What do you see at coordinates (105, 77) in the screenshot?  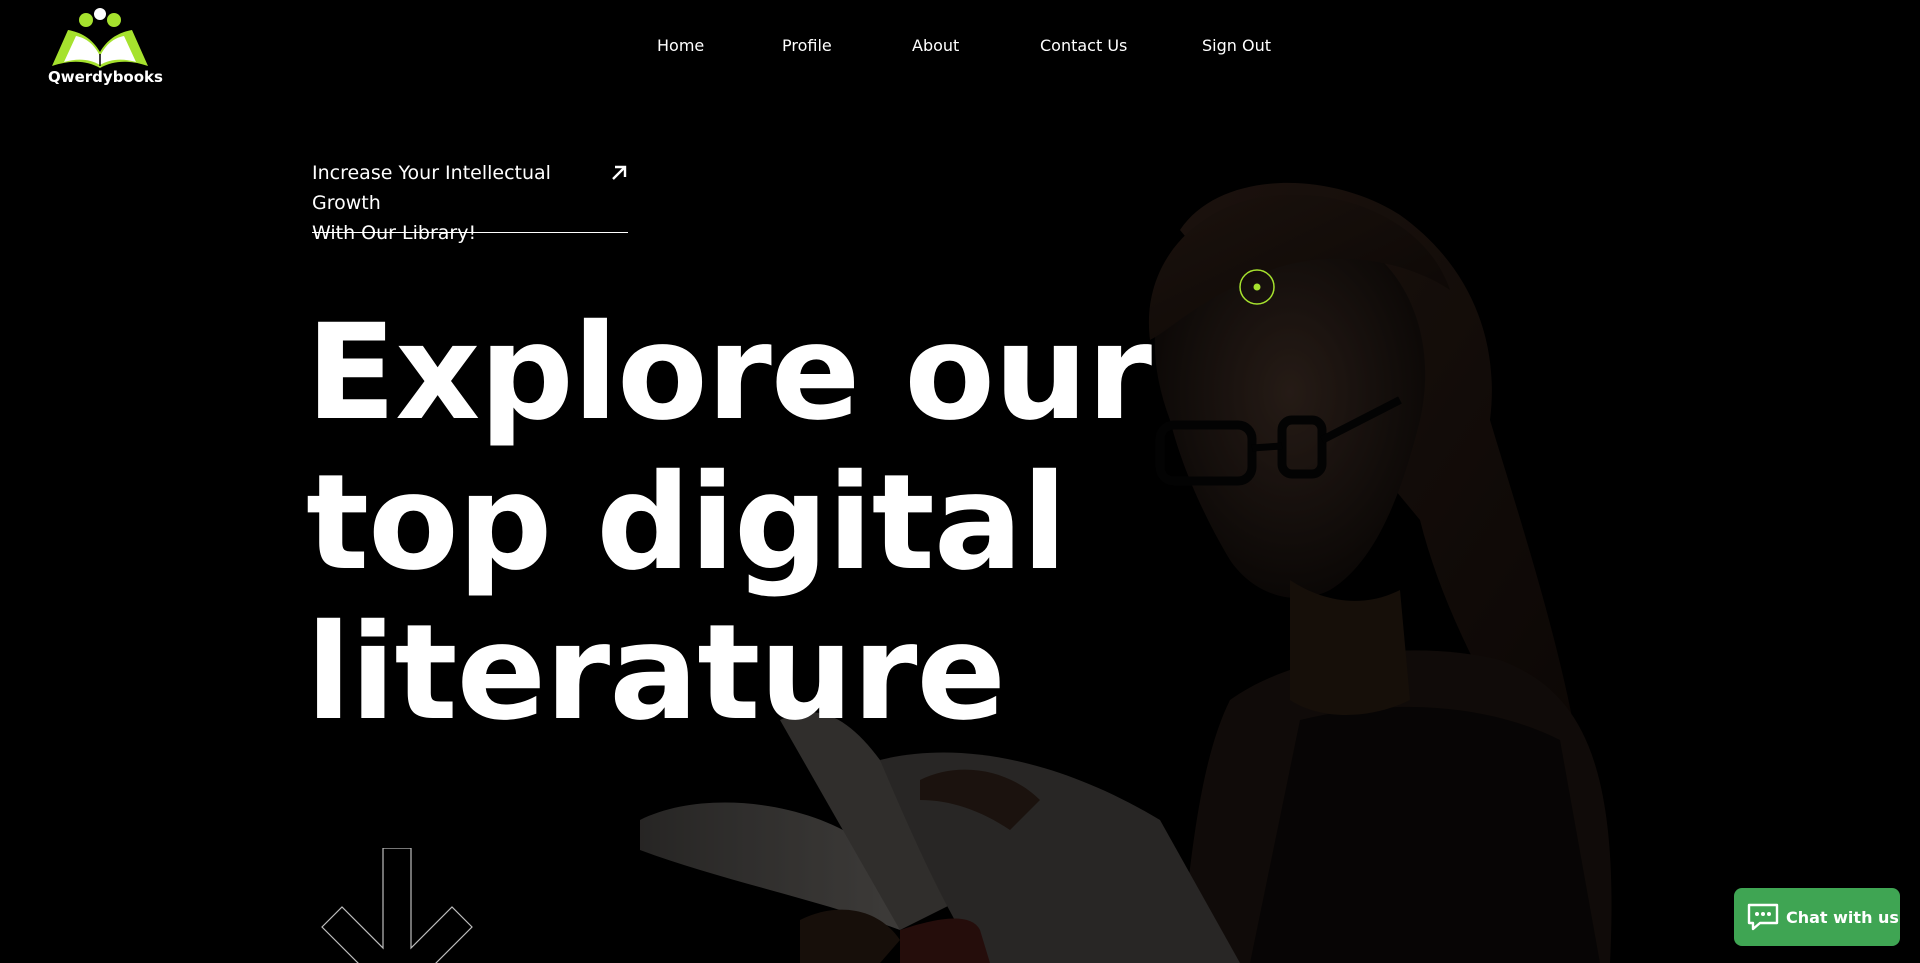 I see `brand-name: Qwerdybooks` at bounding box center [105, 77].